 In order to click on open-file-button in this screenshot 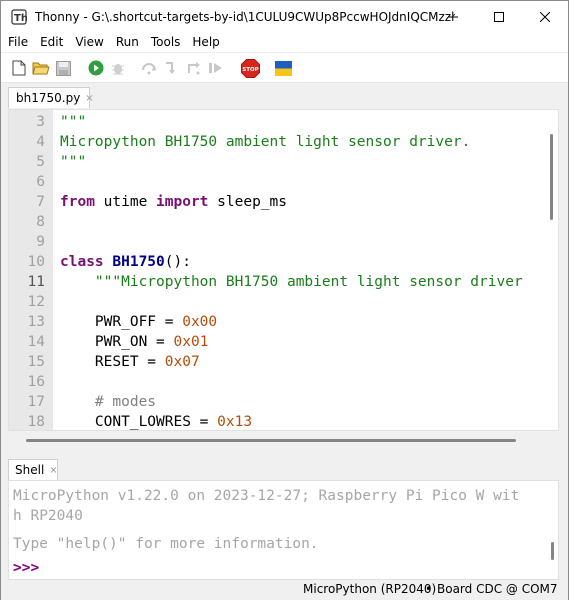, I will do `click(41, 68)`.